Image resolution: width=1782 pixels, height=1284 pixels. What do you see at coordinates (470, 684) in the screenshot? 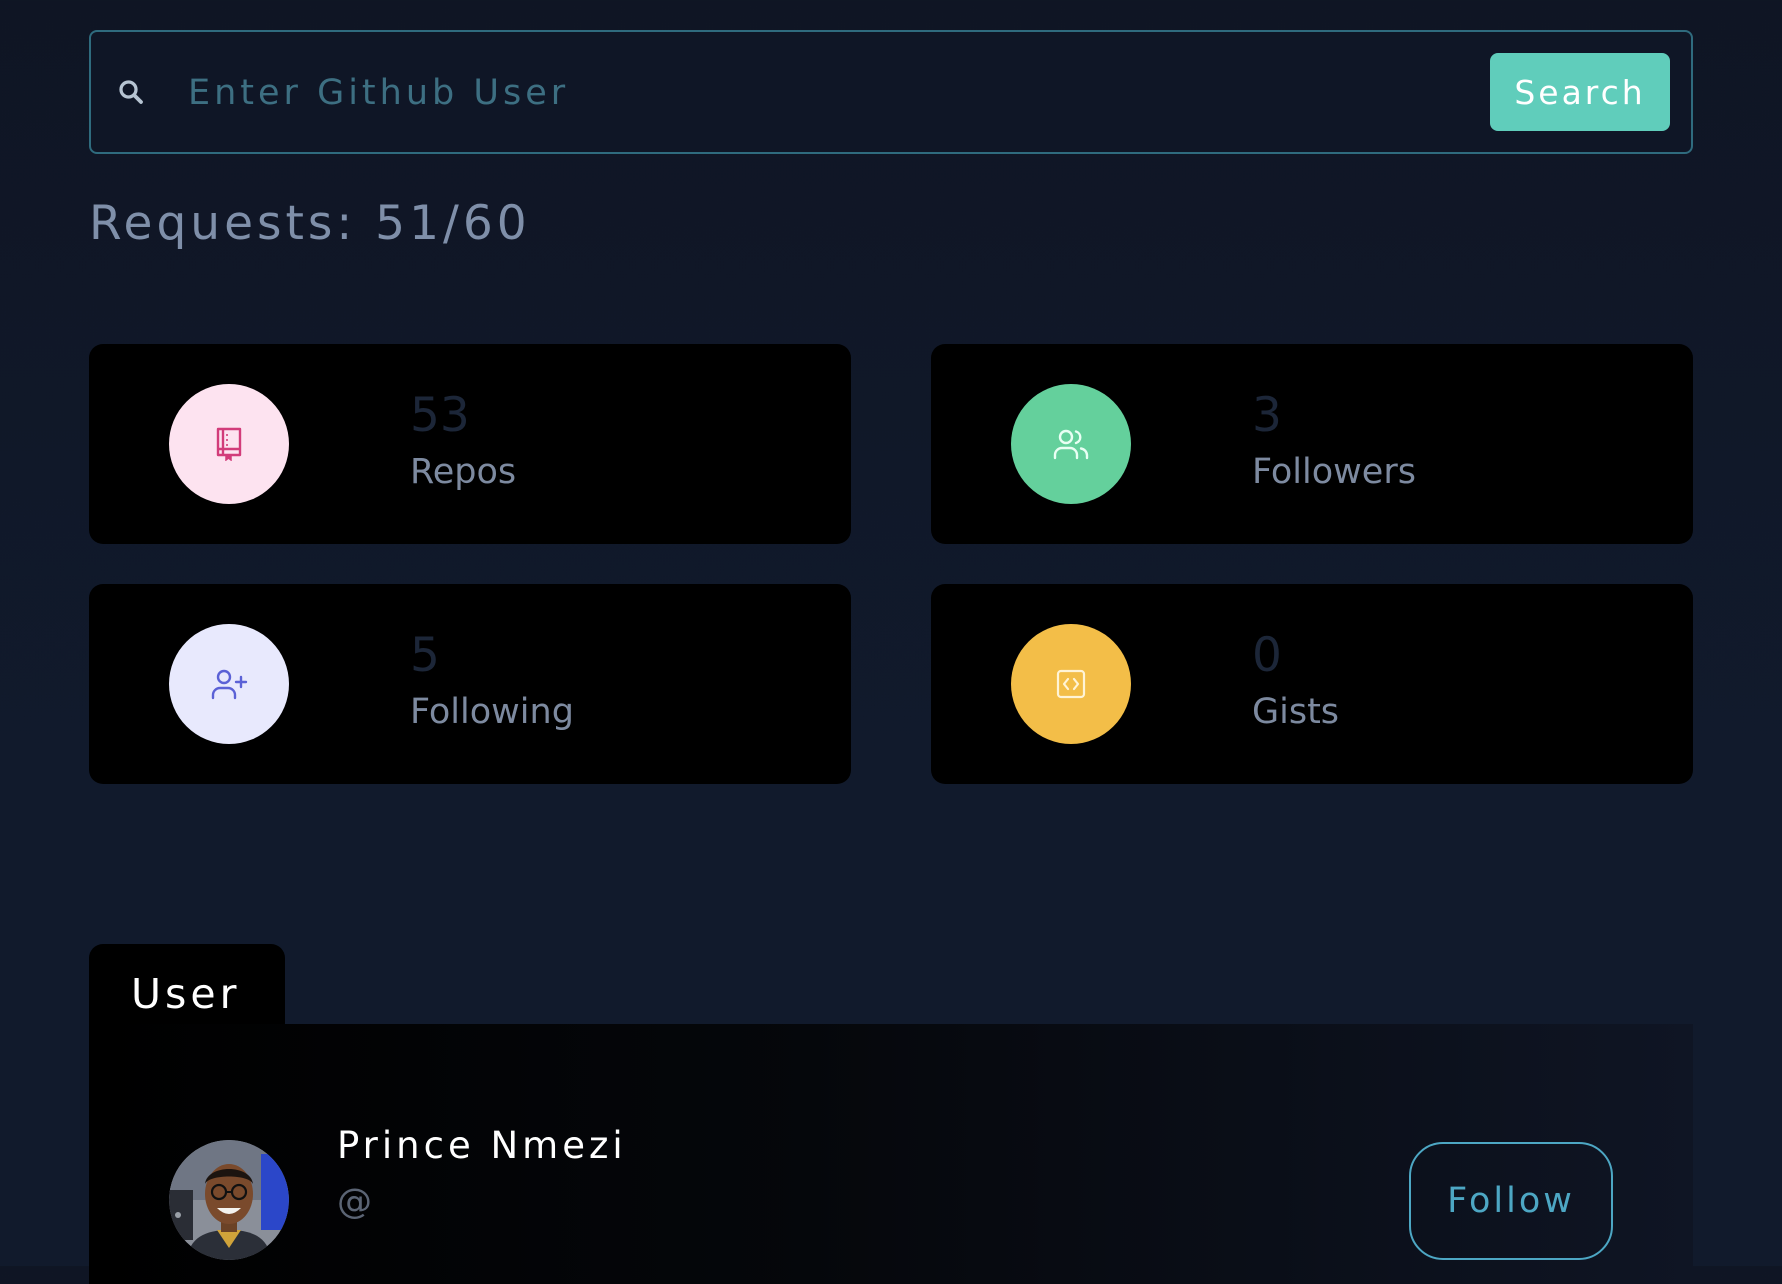
I see `stat-card-following: 5 Following` at bounding box center [470, 684].